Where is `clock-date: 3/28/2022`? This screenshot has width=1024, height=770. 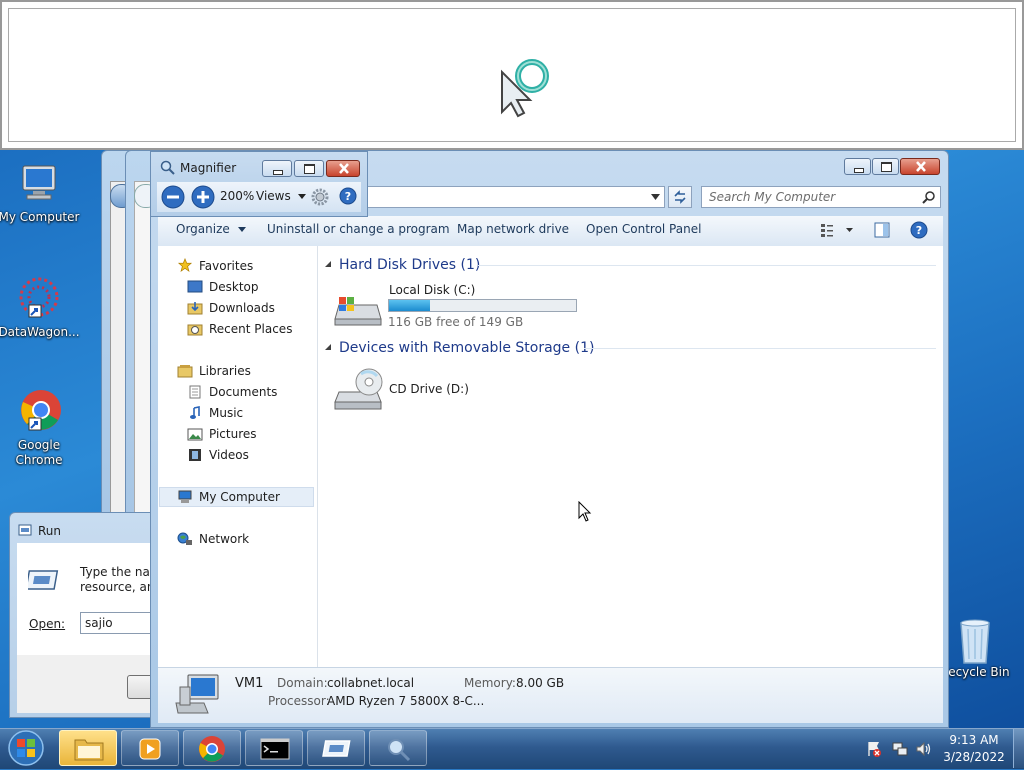
clock-date: 3/28/2022 is located at coordinates (974, 757).